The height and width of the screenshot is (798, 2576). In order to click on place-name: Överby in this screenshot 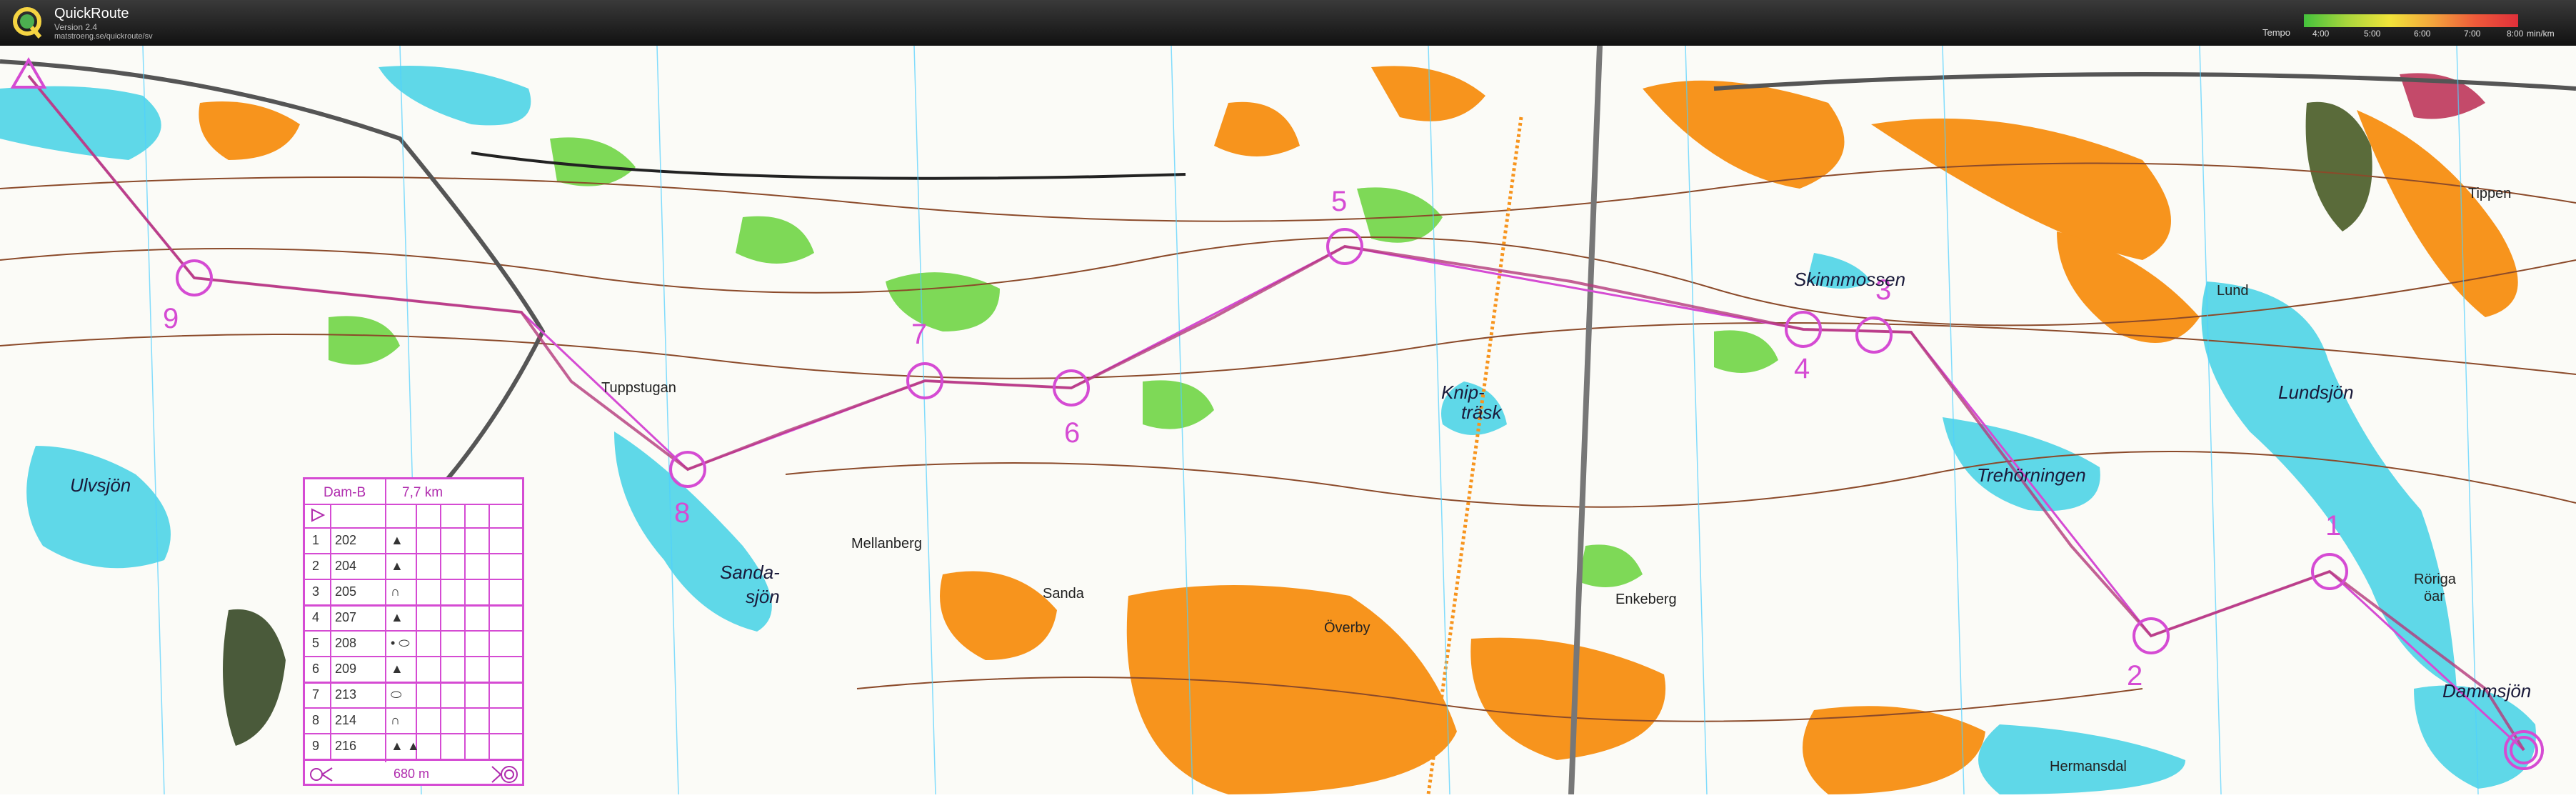, I will do `click(1347, 628)`.